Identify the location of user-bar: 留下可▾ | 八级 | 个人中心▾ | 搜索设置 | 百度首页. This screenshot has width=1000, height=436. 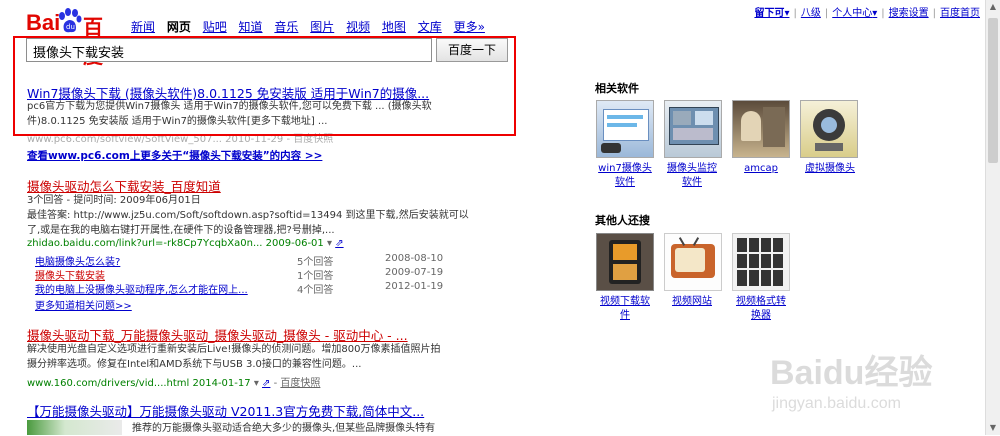
(867, 13).